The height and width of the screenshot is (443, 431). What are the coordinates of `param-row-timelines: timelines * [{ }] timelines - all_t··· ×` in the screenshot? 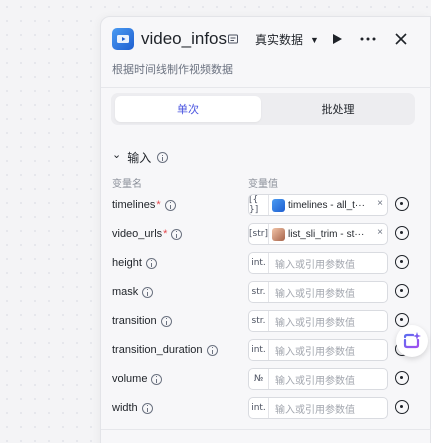 It's located at (266, 206).